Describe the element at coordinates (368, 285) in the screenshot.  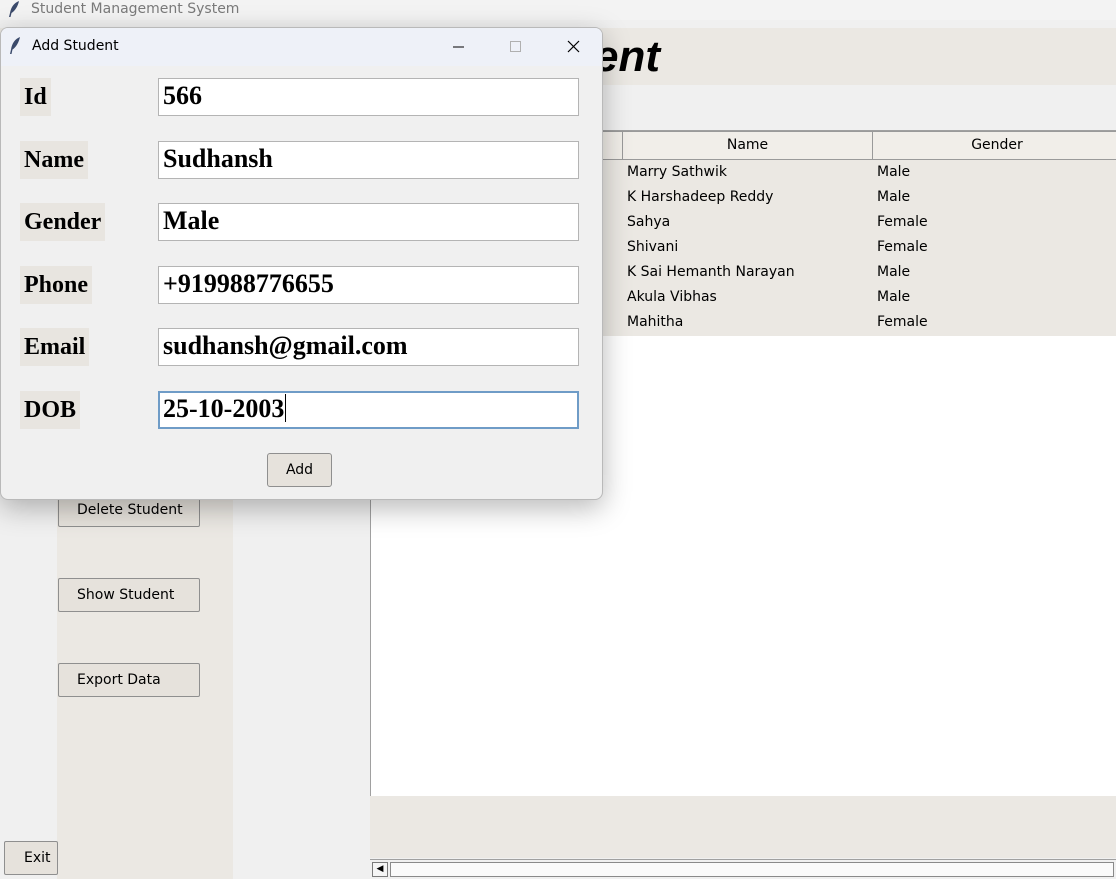
I see `phone-field: +919988776655` at that location.